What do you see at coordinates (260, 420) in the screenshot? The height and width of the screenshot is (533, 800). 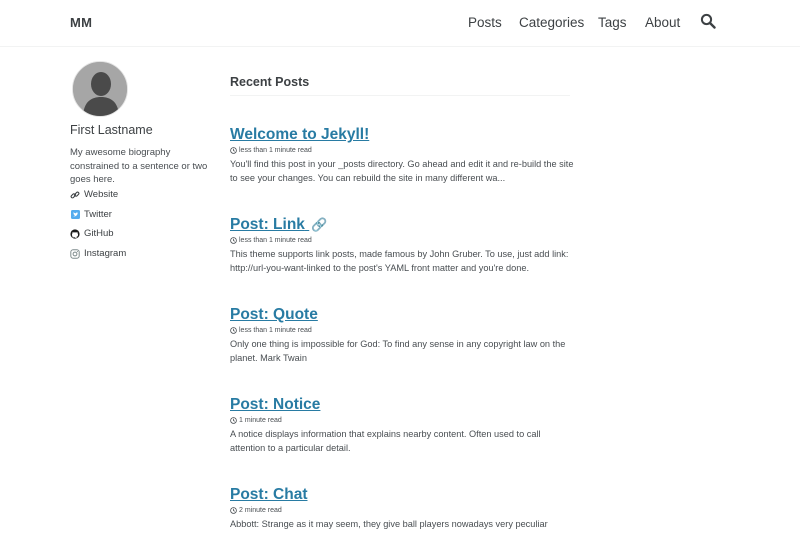 I see `read-time: 1 minute read` at bounding box center [260, 420].